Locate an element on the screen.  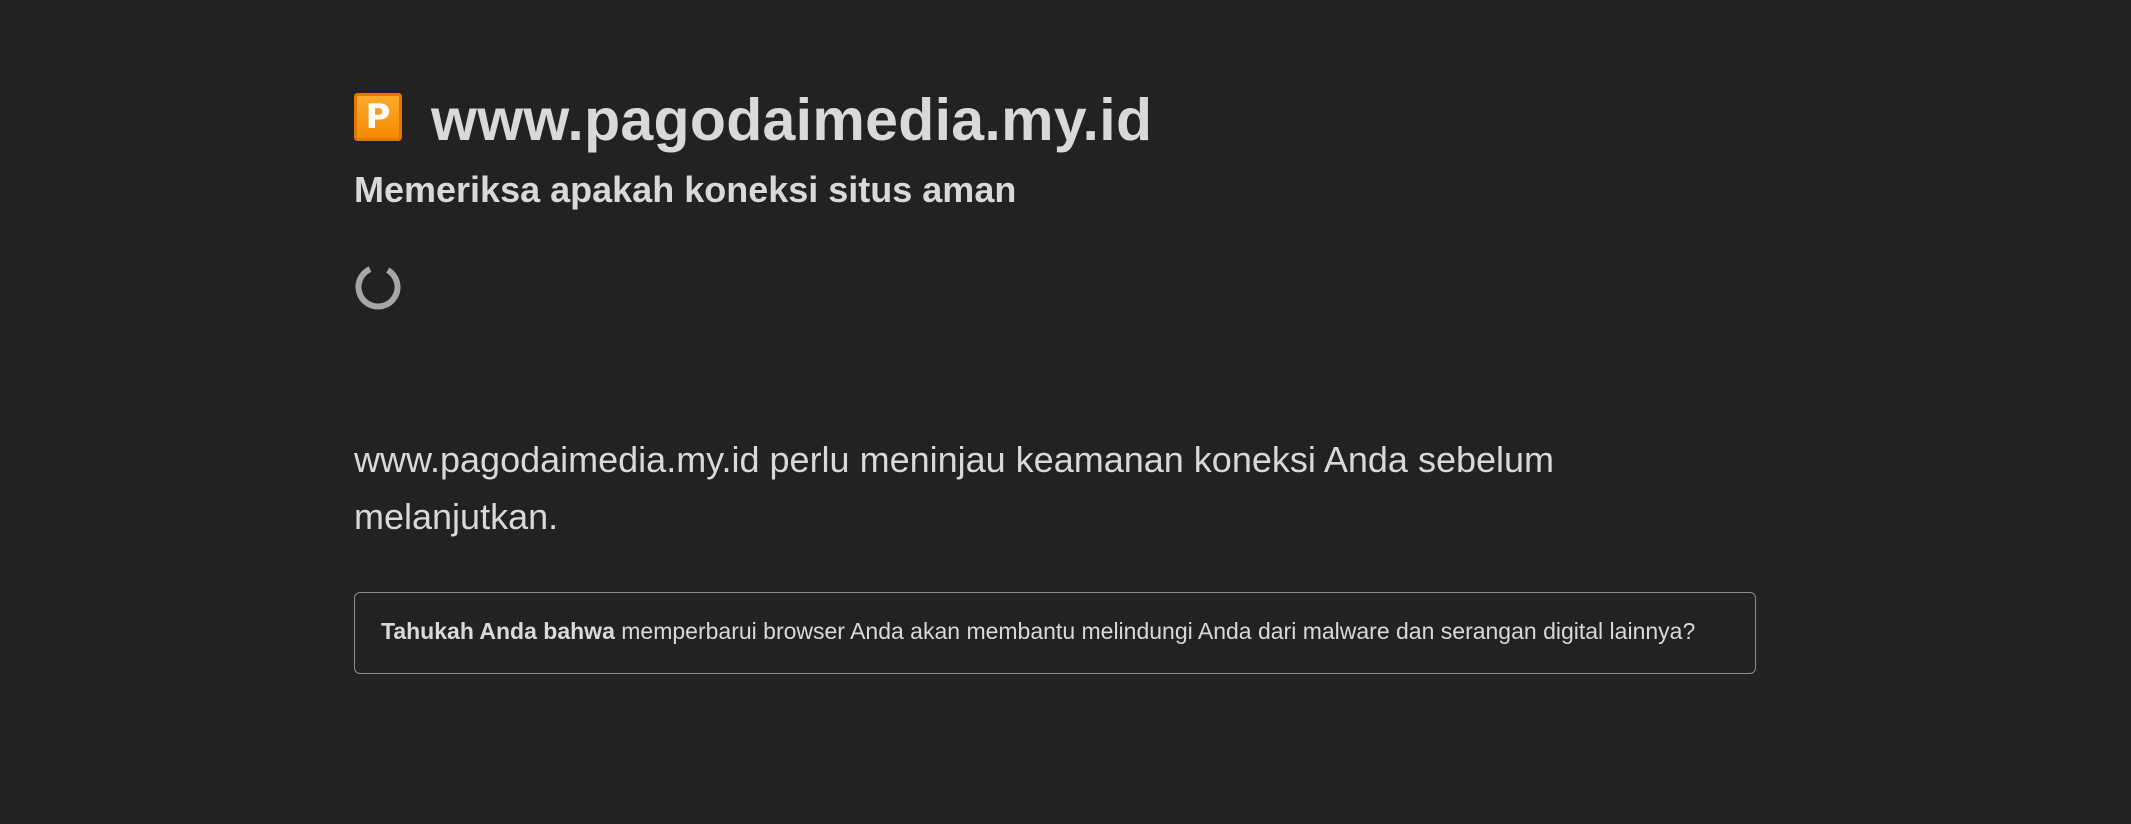
review-message-line2: melanjutkan. is located at coordinates (456, 517).